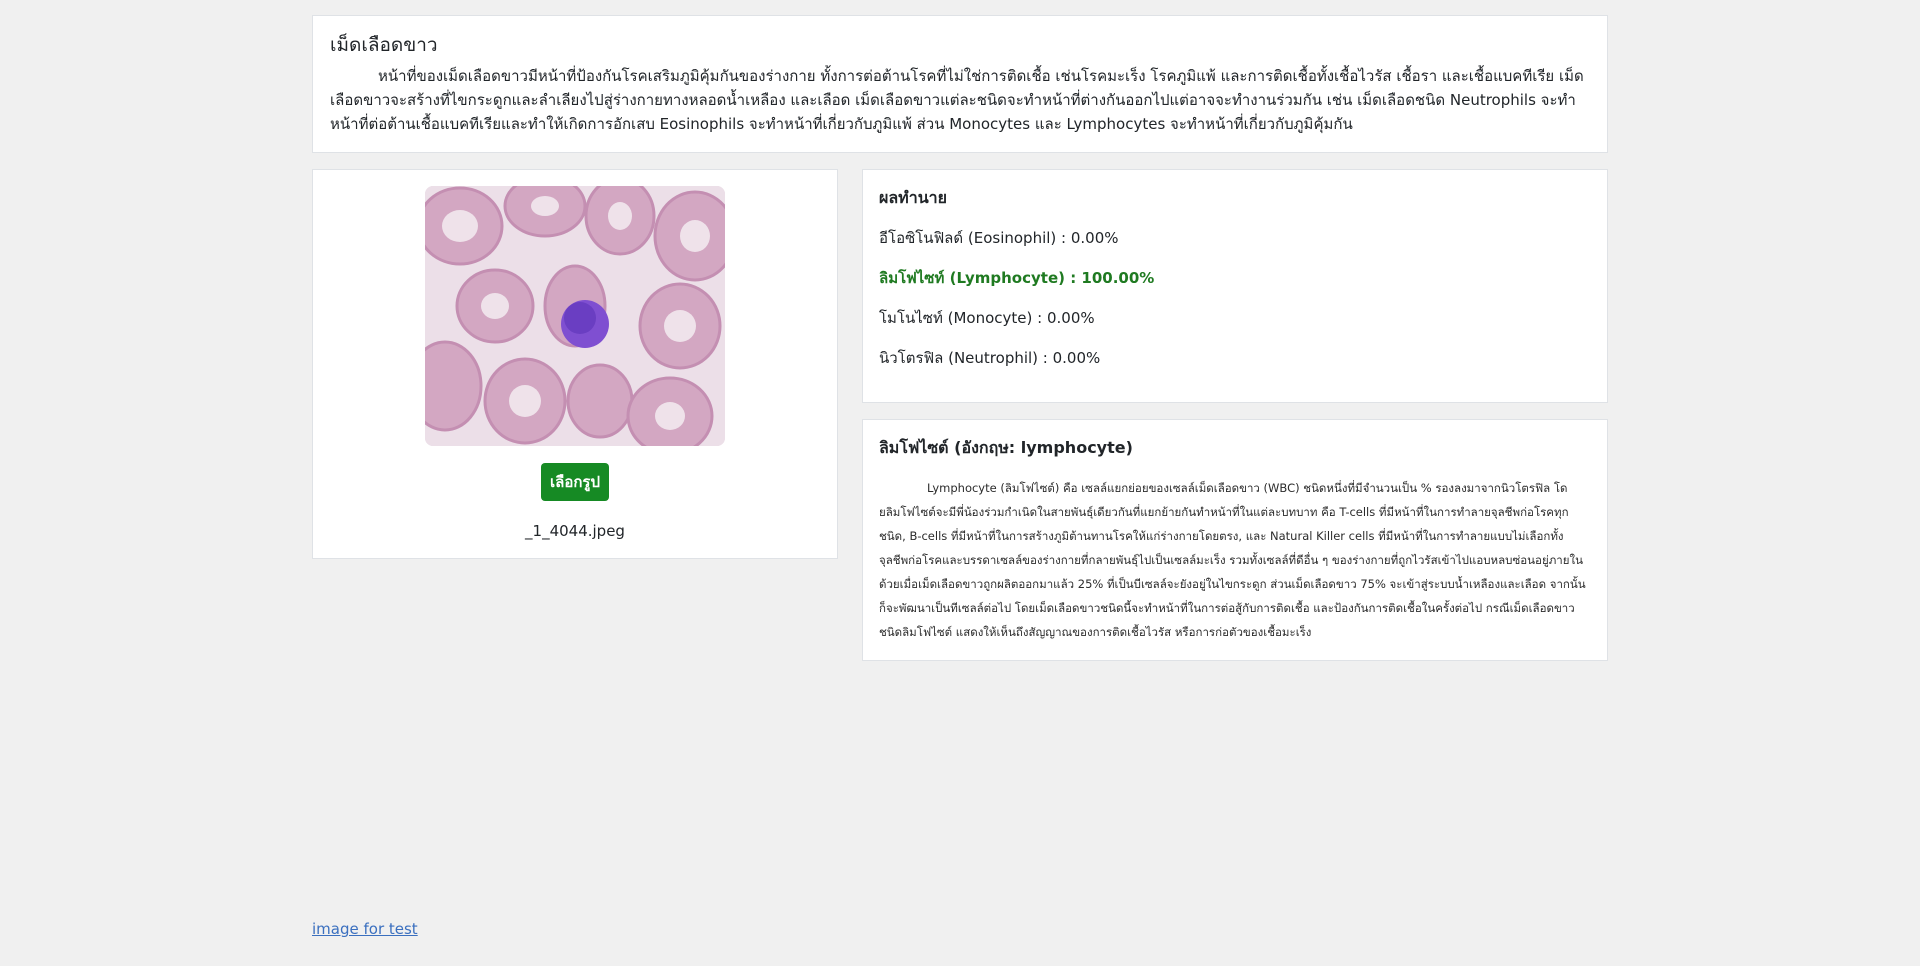  Describe the element at coordinates (1017, 278) in the screenshot. I see `prediction-lymphocyte: ลิมโฟไซท์ (Lymphocyte) : 100.00%` at that location.